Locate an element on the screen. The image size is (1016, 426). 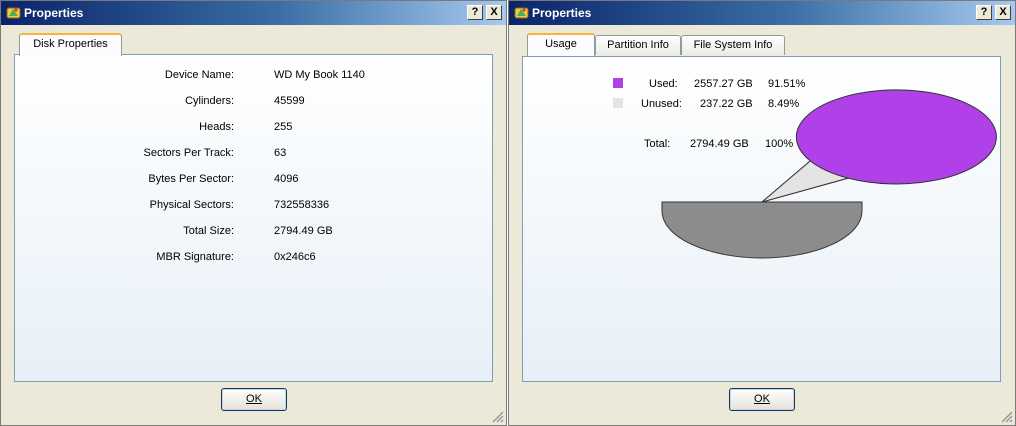
property-label: Physical Sectors: is located at coordinates (191, 205).